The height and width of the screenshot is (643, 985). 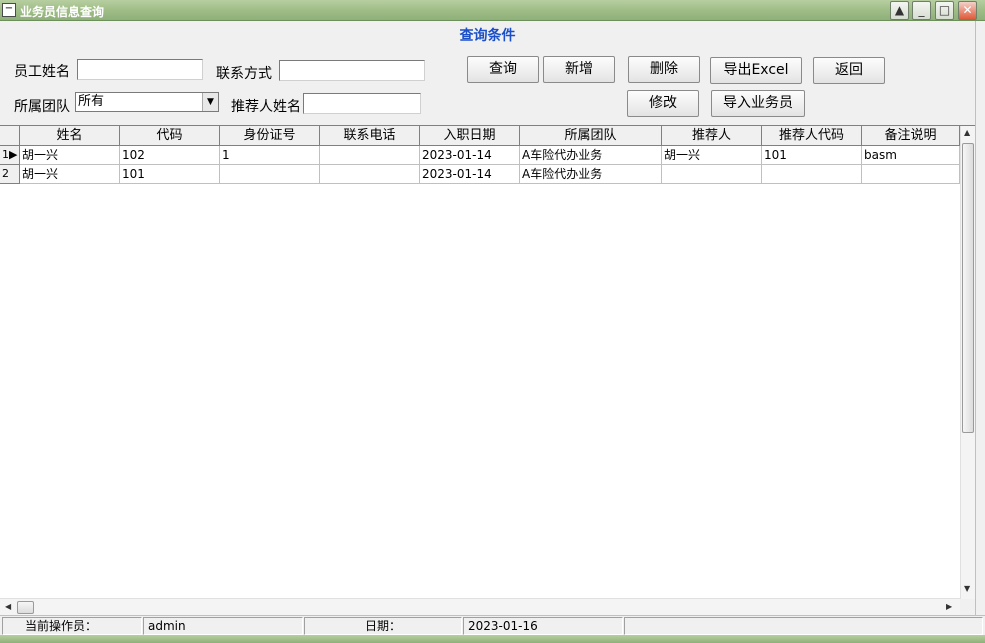 What do you see at coordinates (62, 12) in the screenshot?
I see `window-title: 业务员信息查询` at bounding box center [62, 12].